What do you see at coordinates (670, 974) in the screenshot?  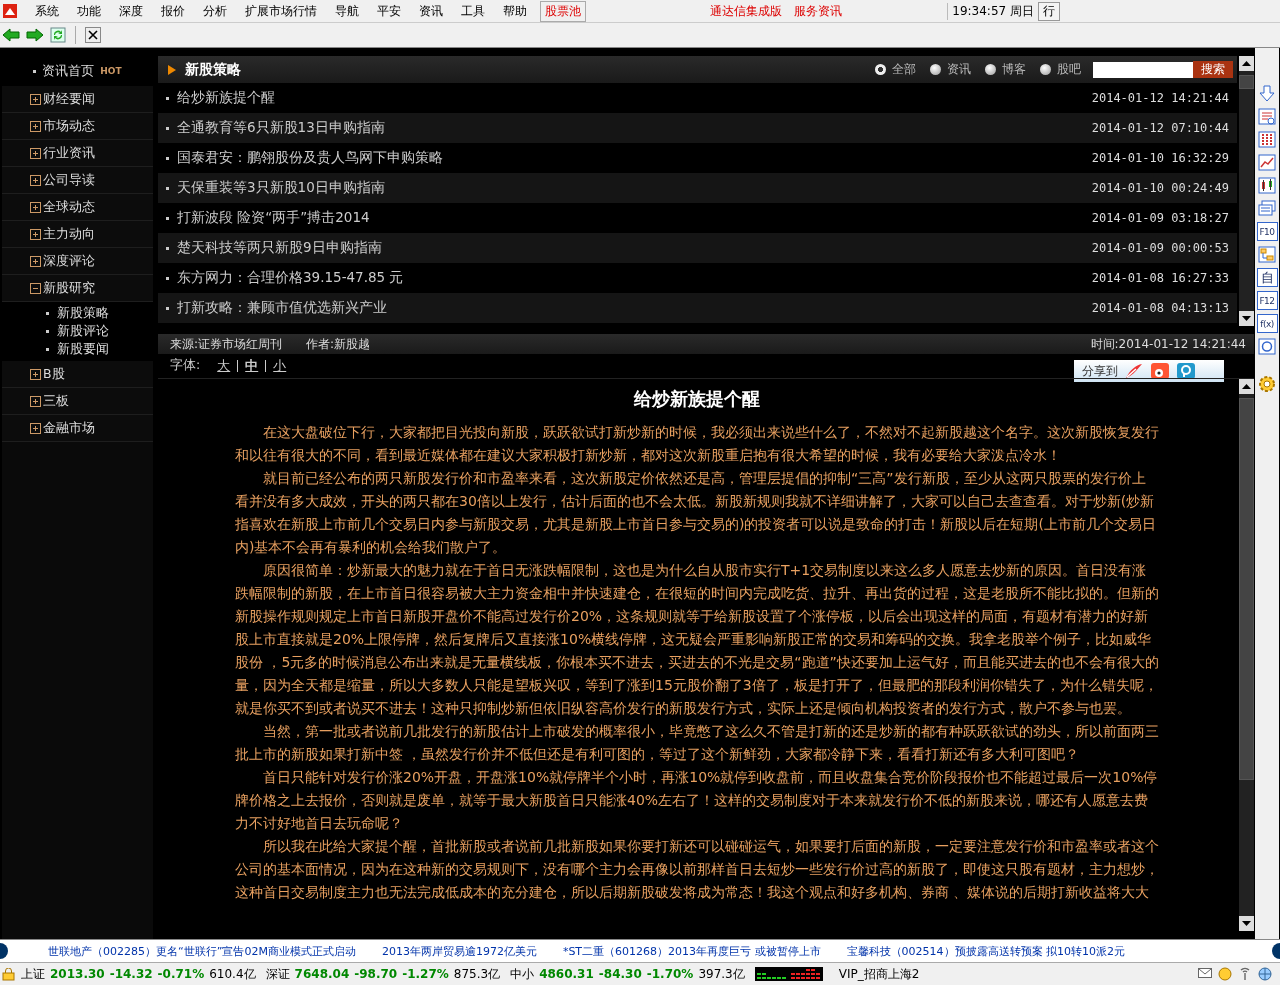 I see `index-percent: -1.70%` at bounding box center [670, 974].